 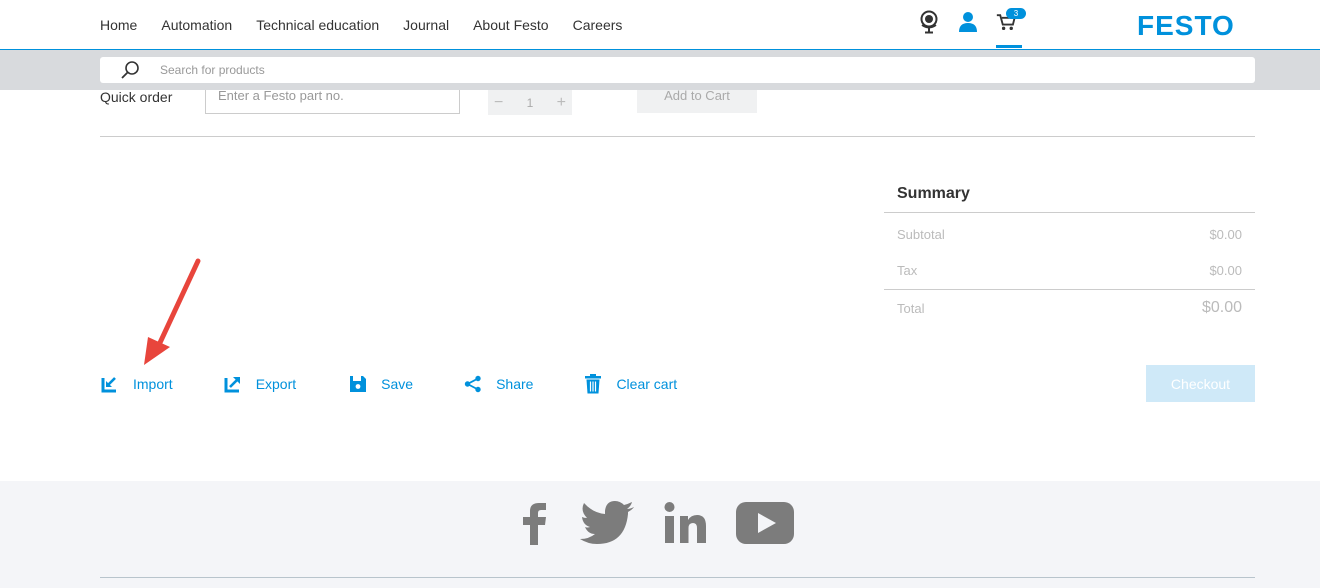 I want to click on globe-icon, so click(x=929, y=22).